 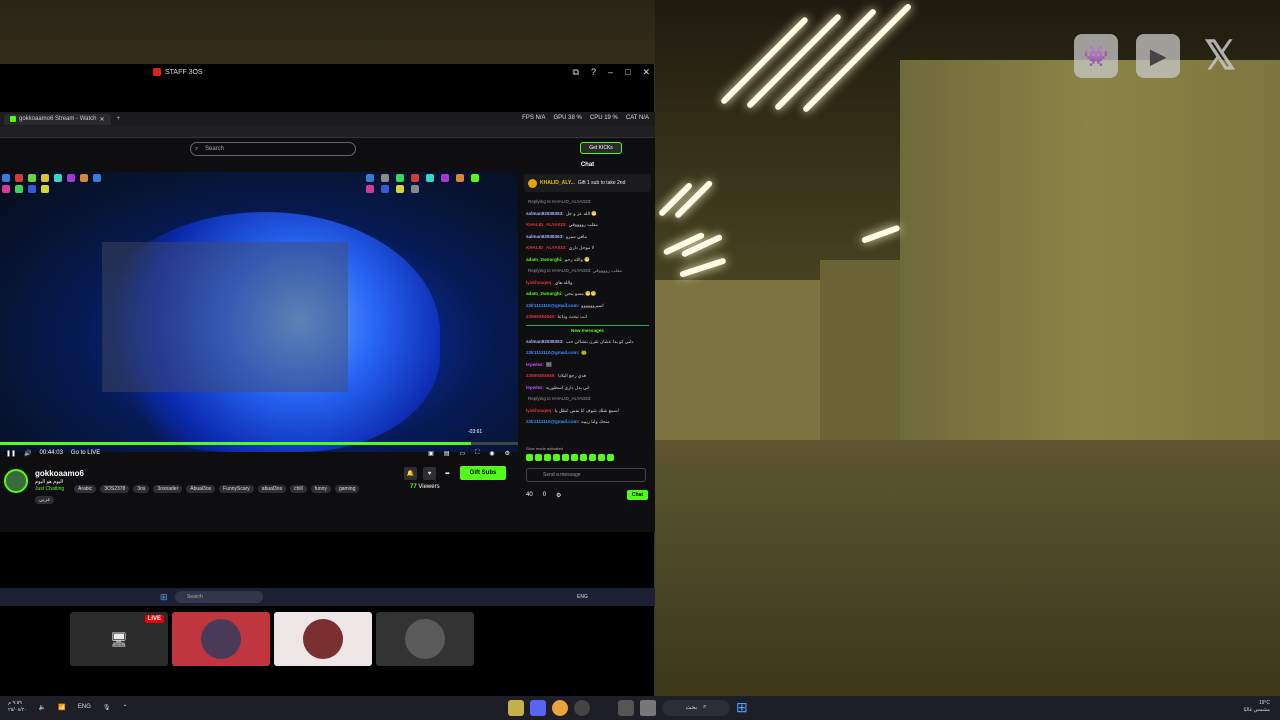 I want to click on chat-message: lyakhoaqeq: اسمع شلك شوف انا نفس انظل يا, so click(x=587, y=411).